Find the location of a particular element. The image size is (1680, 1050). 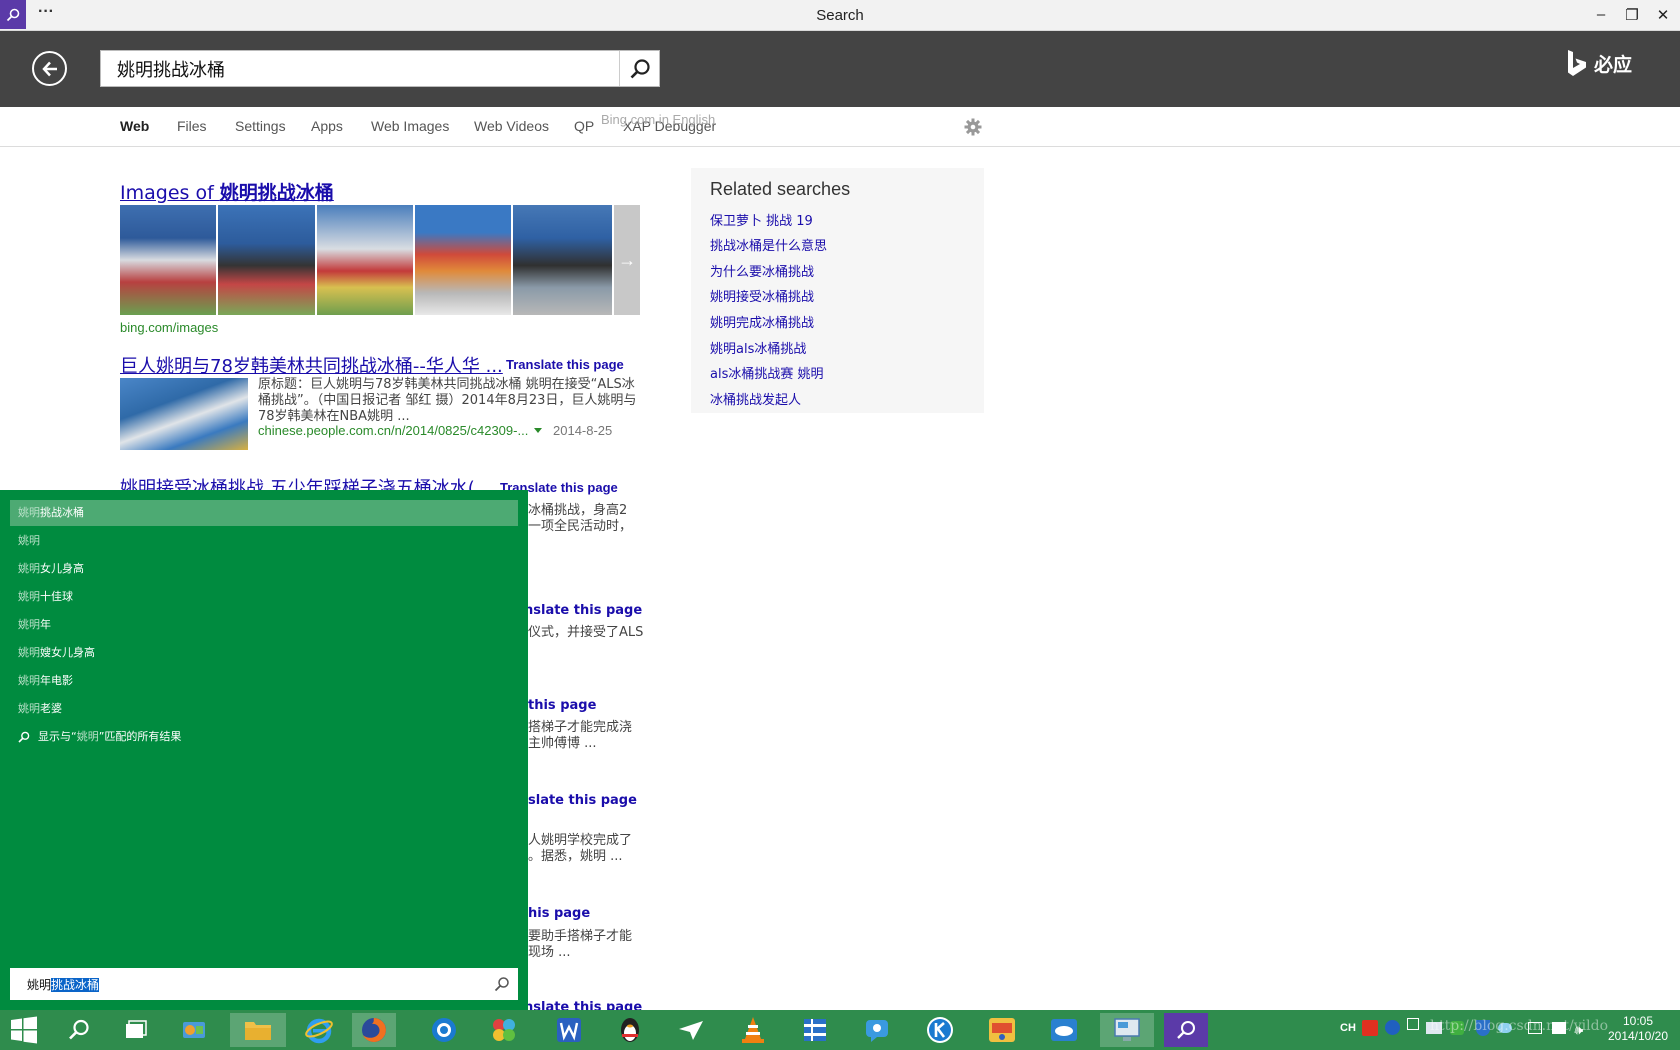

taskbar-app-kugou is located at coordinates (940, 1030).